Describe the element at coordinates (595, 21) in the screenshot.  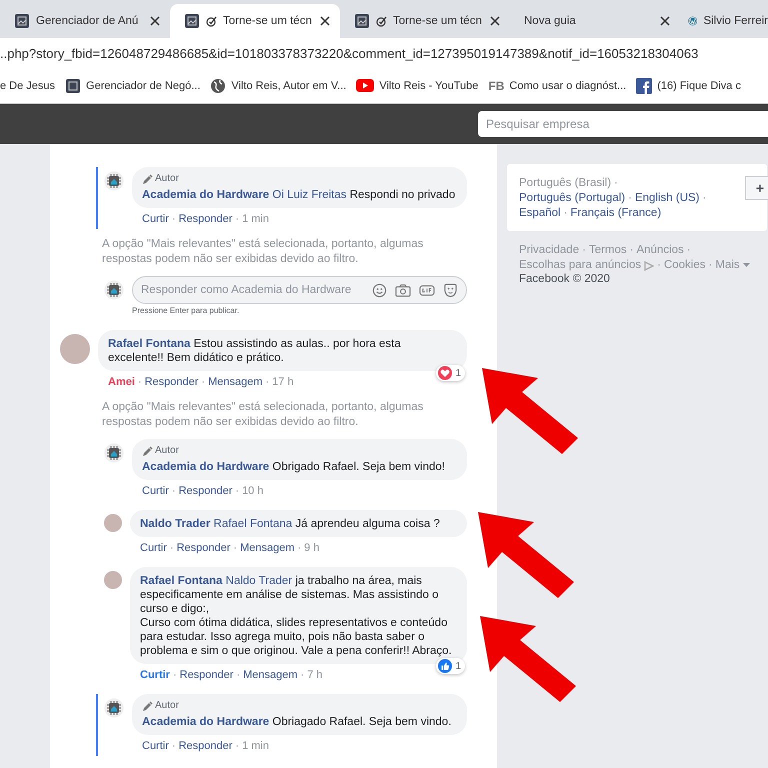
I see `browser-tab: Nova guia` at that location.